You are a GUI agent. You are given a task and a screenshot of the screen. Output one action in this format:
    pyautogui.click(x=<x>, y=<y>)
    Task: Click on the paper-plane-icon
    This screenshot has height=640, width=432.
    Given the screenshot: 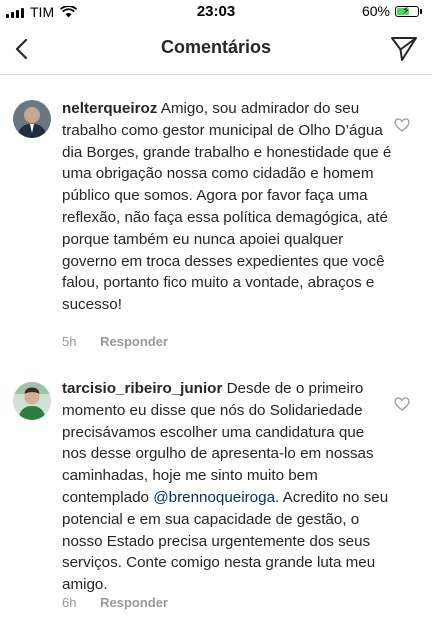 What is the action you would take?
    pyautogui.click(x=404, y=49)
    